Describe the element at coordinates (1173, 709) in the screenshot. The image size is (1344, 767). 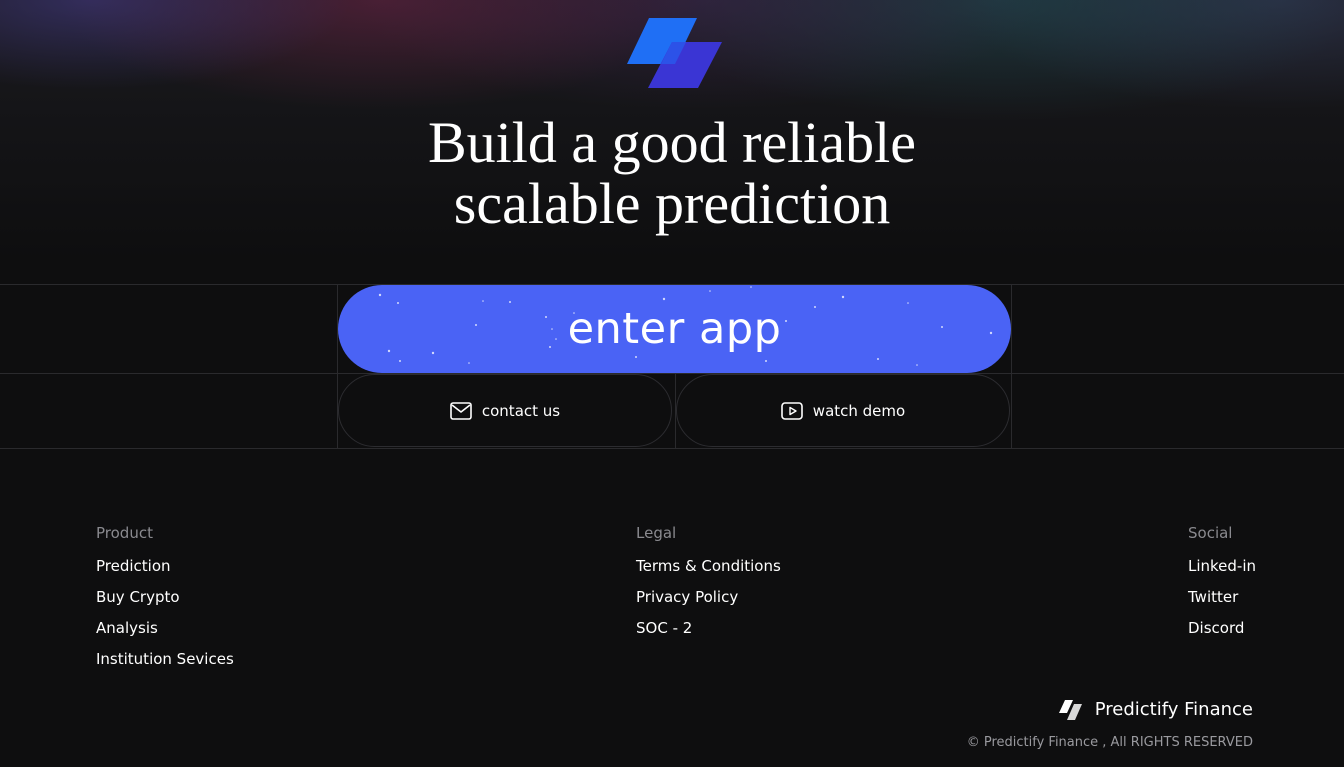
I see `brand-name: Predictify Finance` at that location.